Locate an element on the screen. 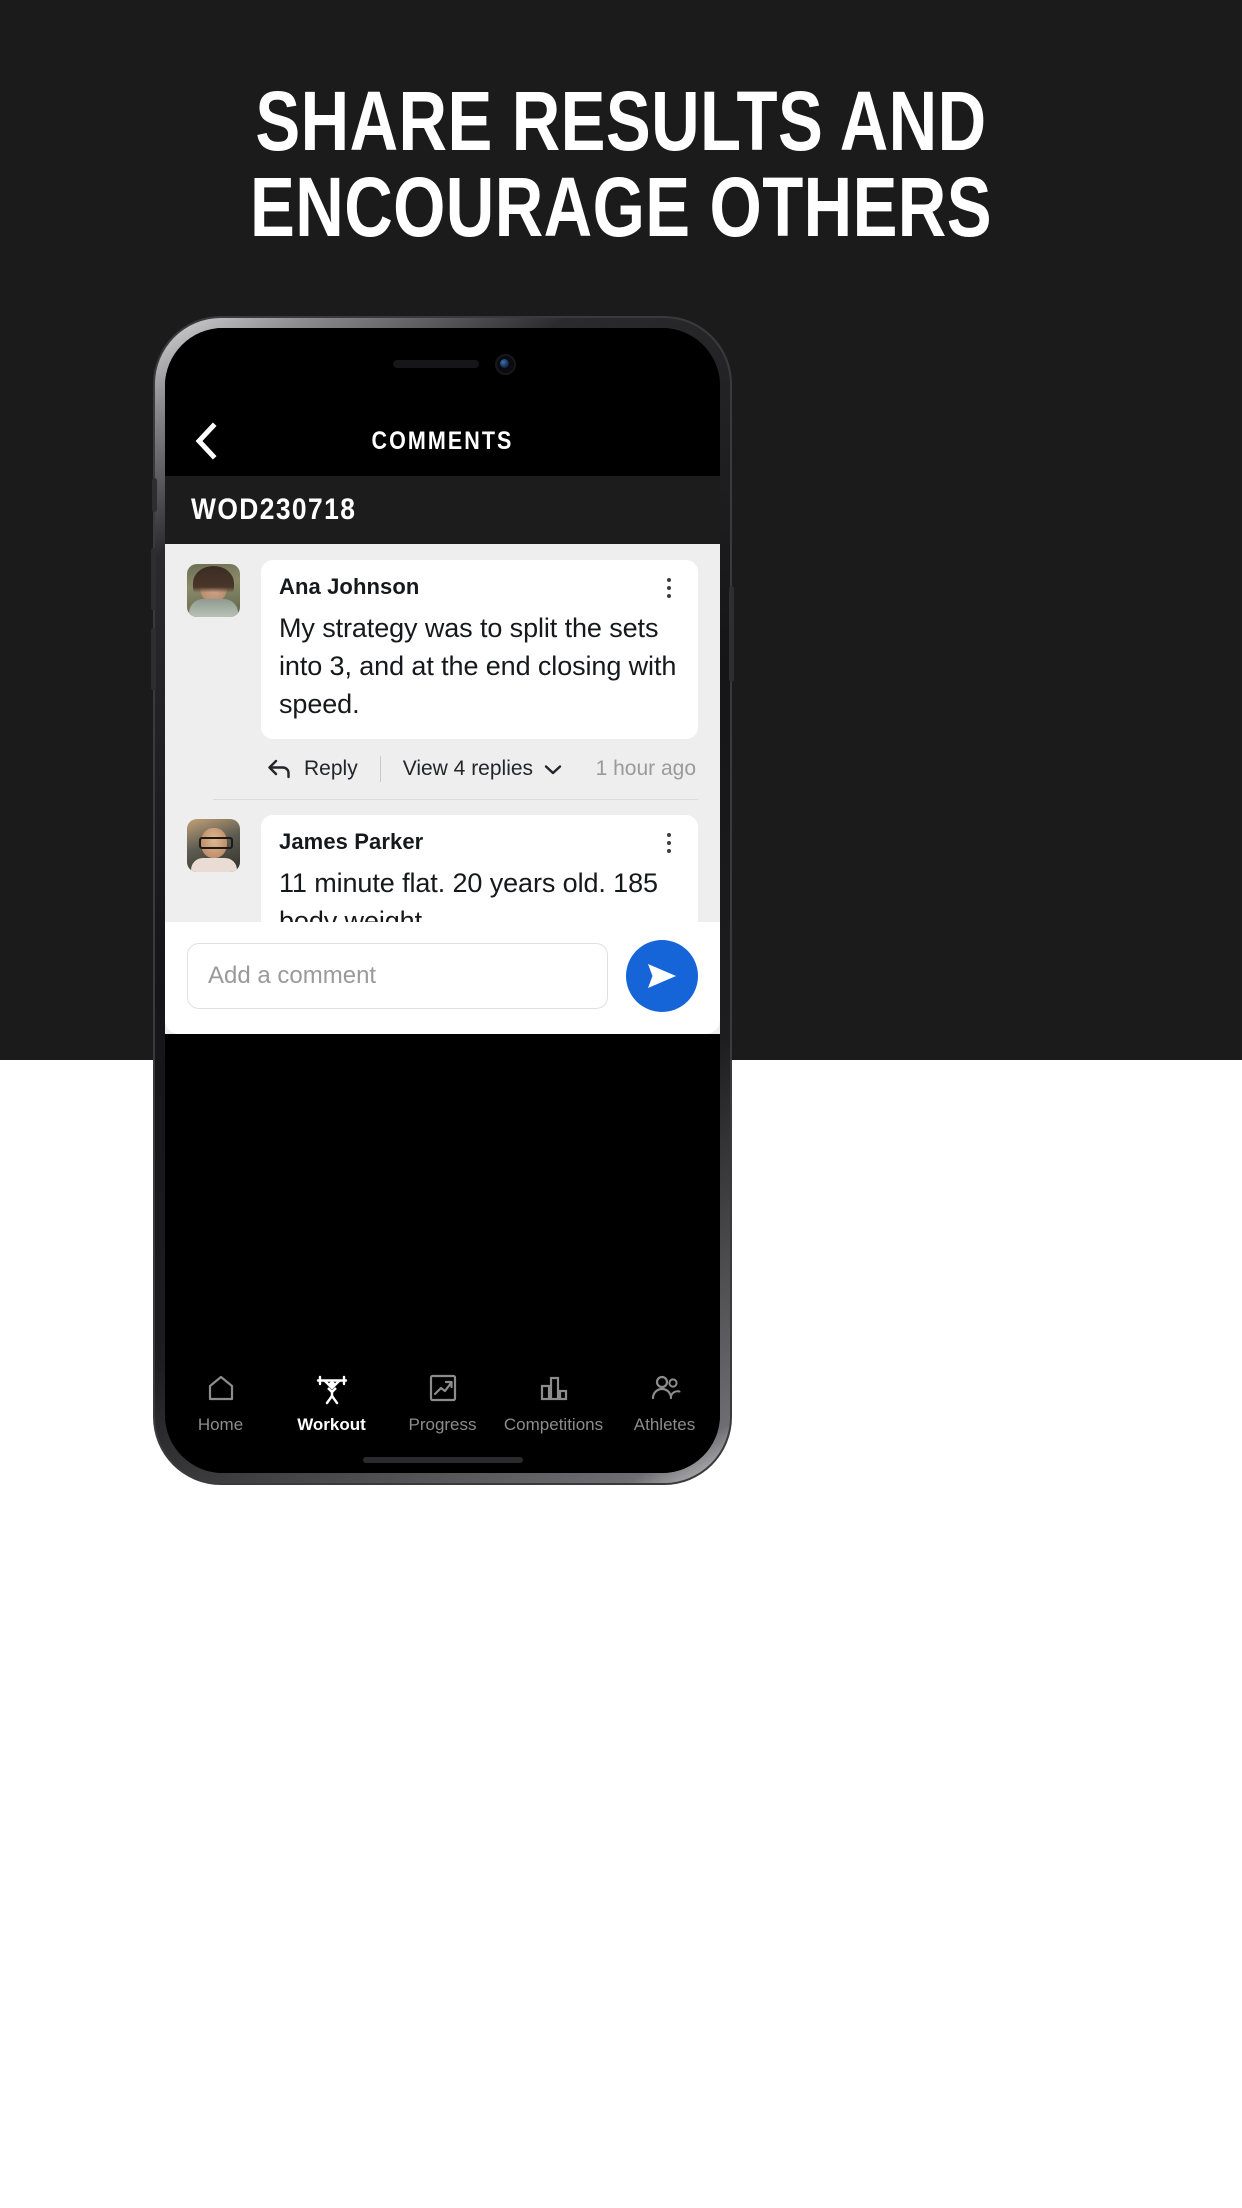 This screenshot has height=2208, width=1242. comment-header: Ana Johnson is located at coordinates (479, 587).